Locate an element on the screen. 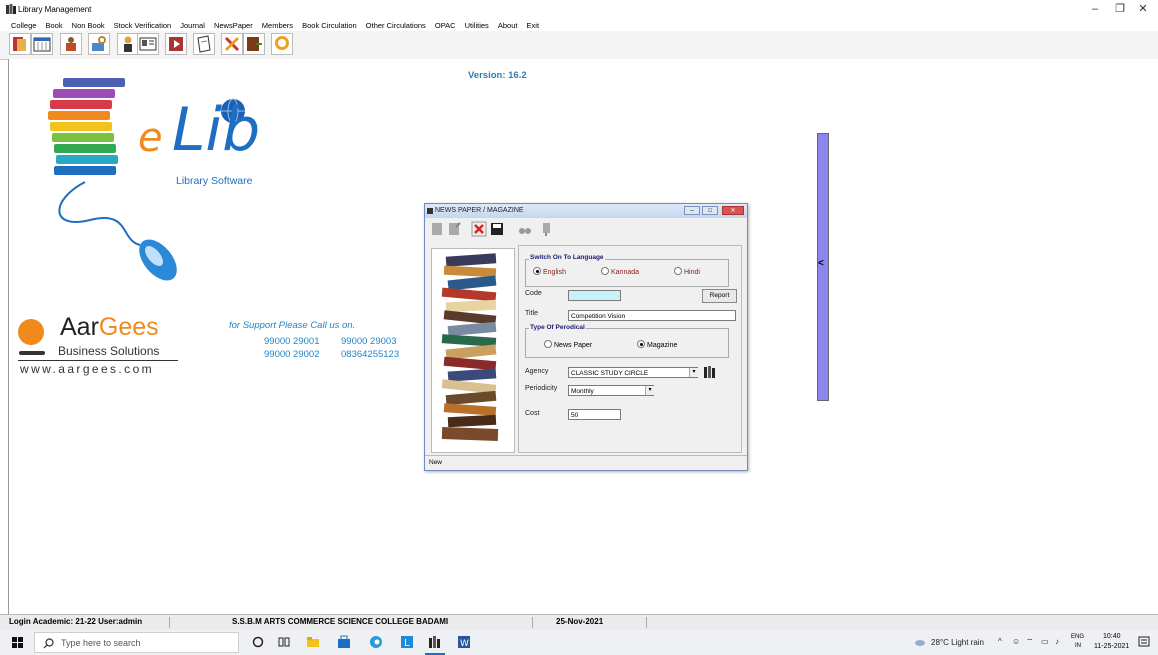 The width and height of the screenshot is (1158, 655). task-view-icon is located at coordinates (284, 642).